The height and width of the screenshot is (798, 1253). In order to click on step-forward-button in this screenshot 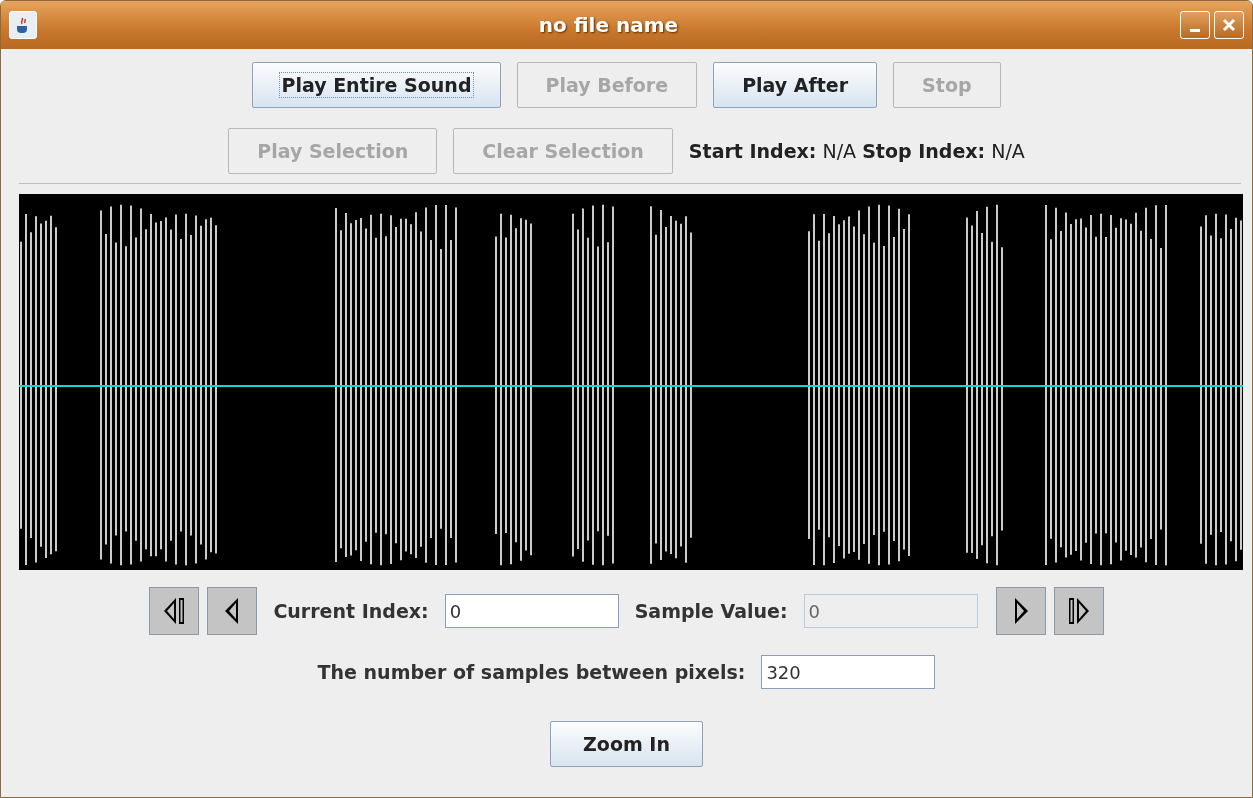, I will do `click(1020, 611)`.